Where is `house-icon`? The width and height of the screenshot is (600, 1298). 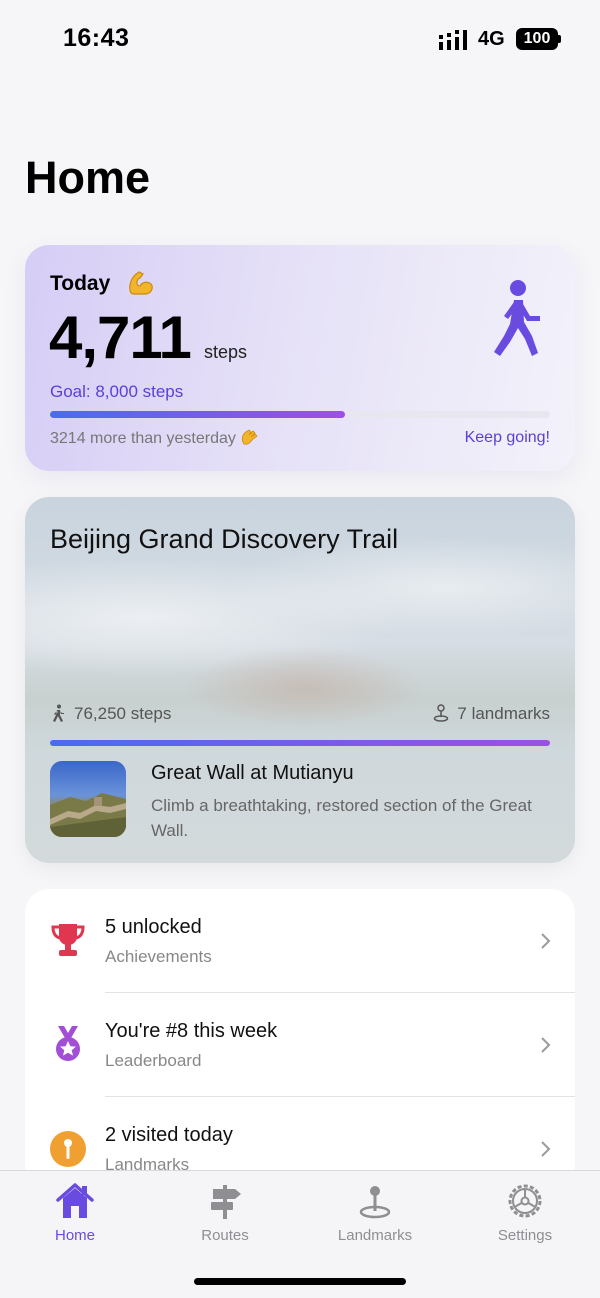 house-icon is located at coordinates (75, 1200).